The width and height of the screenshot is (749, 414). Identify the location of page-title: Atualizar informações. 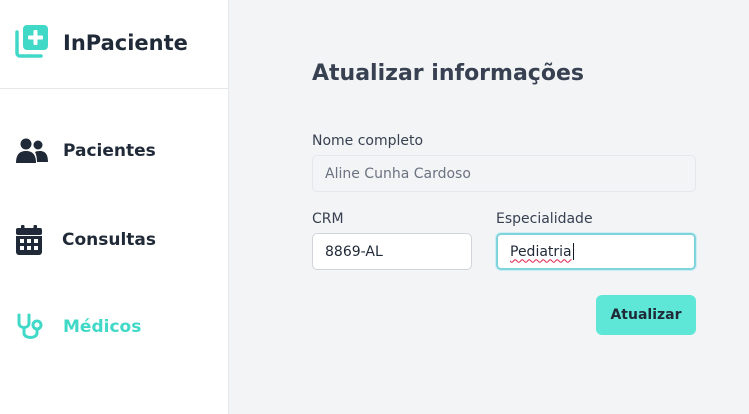
(448, 73).